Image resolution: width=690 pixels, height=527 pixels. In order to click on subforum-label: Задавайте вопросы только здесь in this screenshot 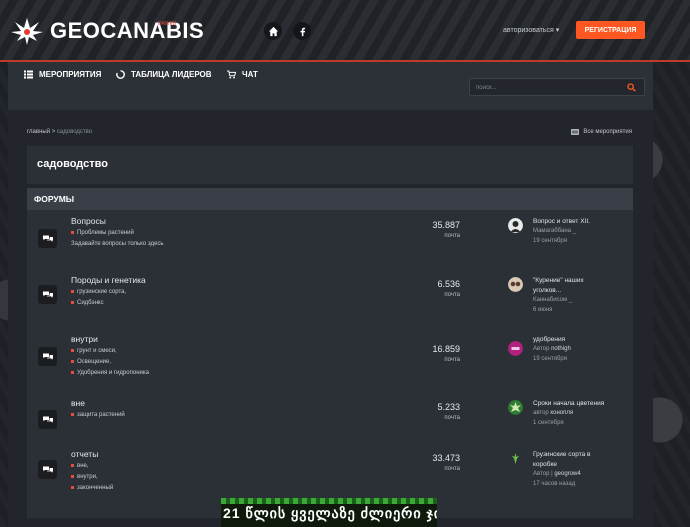, I will do `click(117, 244)`.